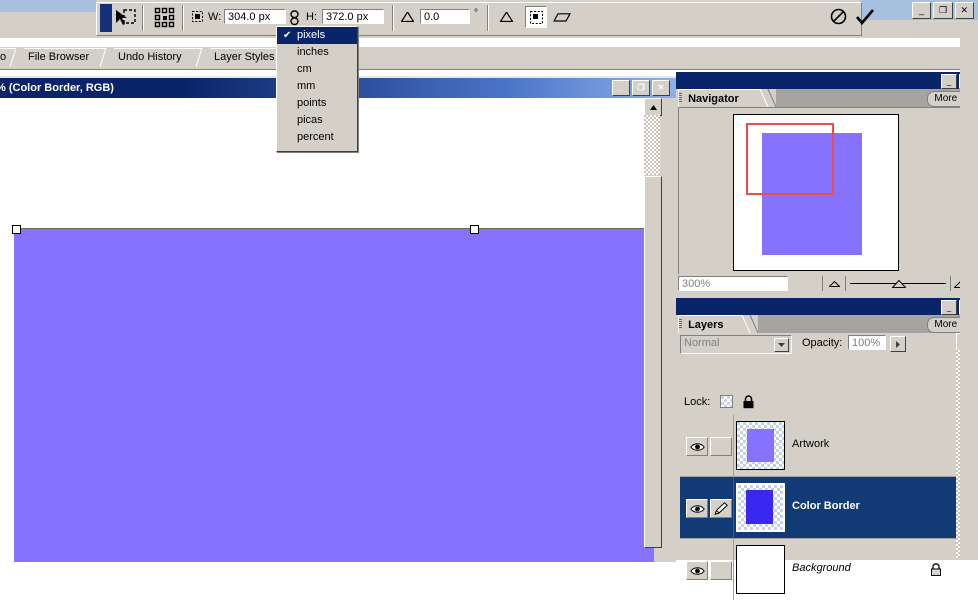 Image resolution: width=978 pixels, height=600 pixels. What do you see at coordinates (489, 19) in the screenshot?
I see `options-bar: W: 304.0 px H: 372.0 px 0.0 ° _ ❐ ✕` at bounding box center [489, 19].